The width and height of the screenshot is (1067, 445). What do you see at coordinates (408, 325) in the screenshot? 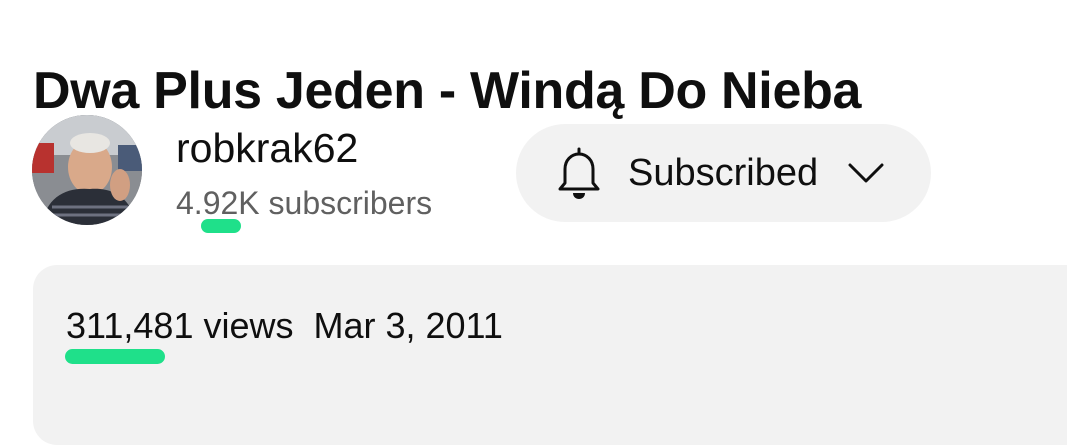
I see `upload-date: Mar 3, 2011` at bounding box center [408, 325].